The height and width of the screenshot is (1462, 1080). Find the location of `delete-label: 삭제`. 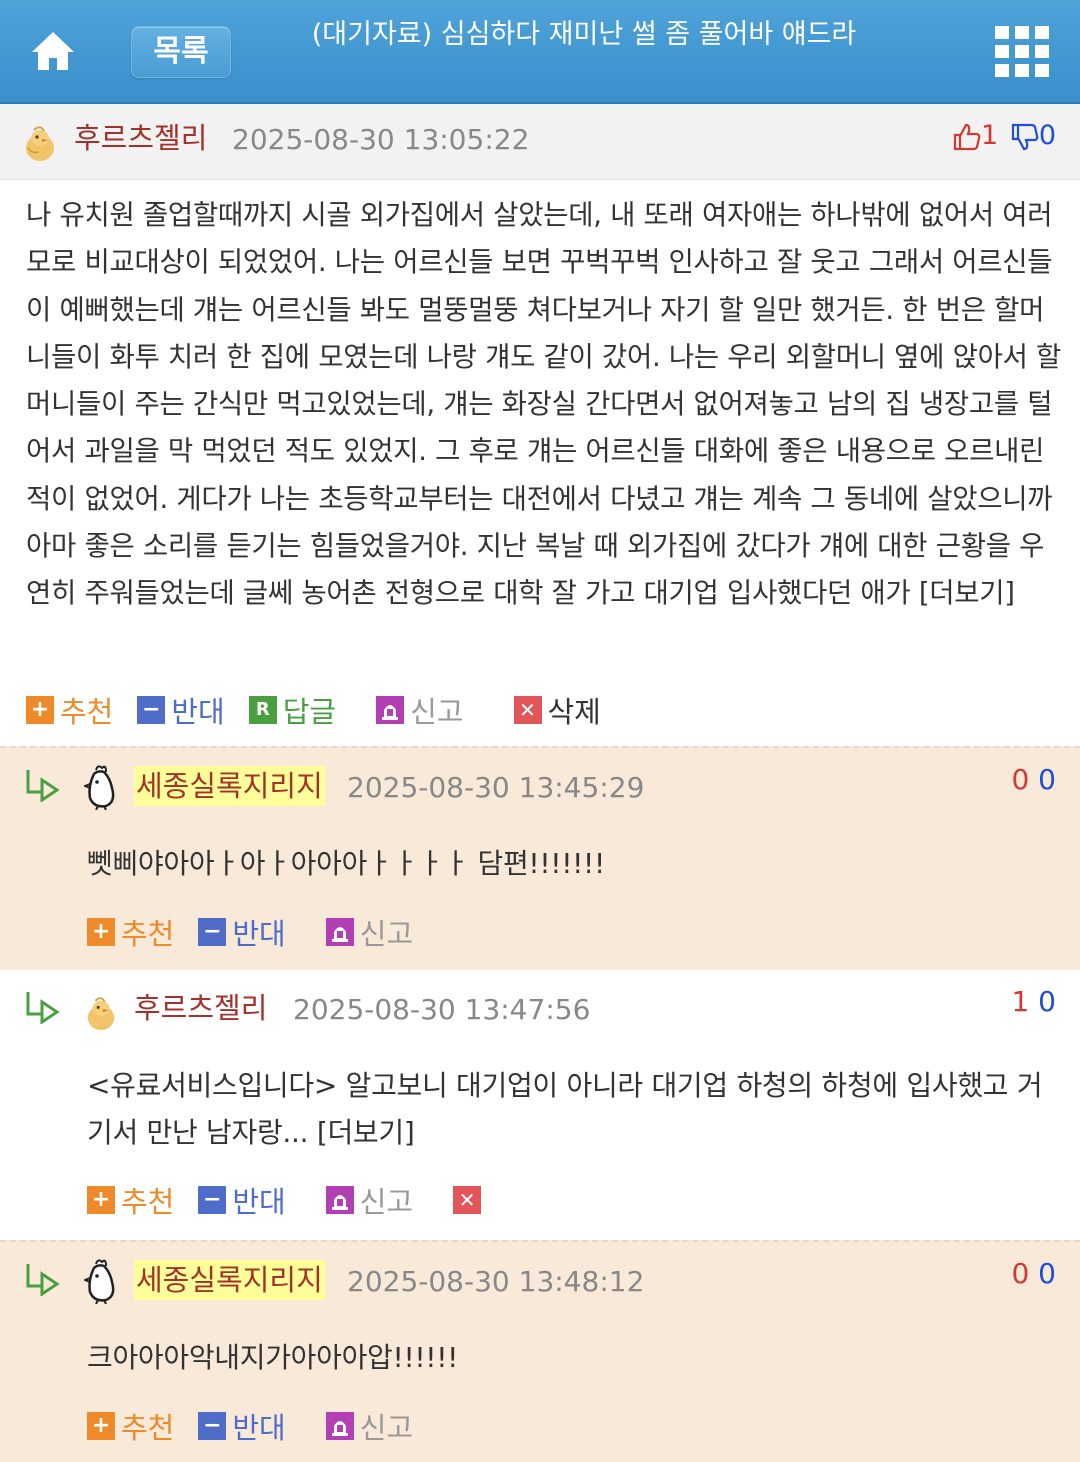

delete-label: 삭제 is located at coordinates (574, 712).